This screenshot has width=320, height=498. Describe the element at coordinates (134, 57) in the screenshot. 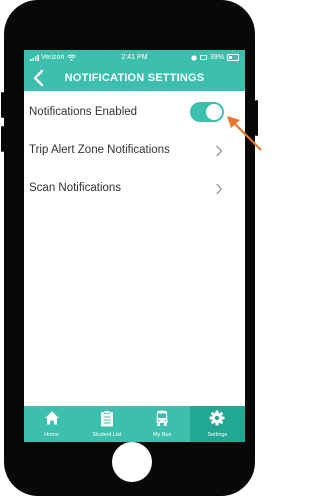

I see `status-bar: Verizon 2:41 PM 39%` at that location.